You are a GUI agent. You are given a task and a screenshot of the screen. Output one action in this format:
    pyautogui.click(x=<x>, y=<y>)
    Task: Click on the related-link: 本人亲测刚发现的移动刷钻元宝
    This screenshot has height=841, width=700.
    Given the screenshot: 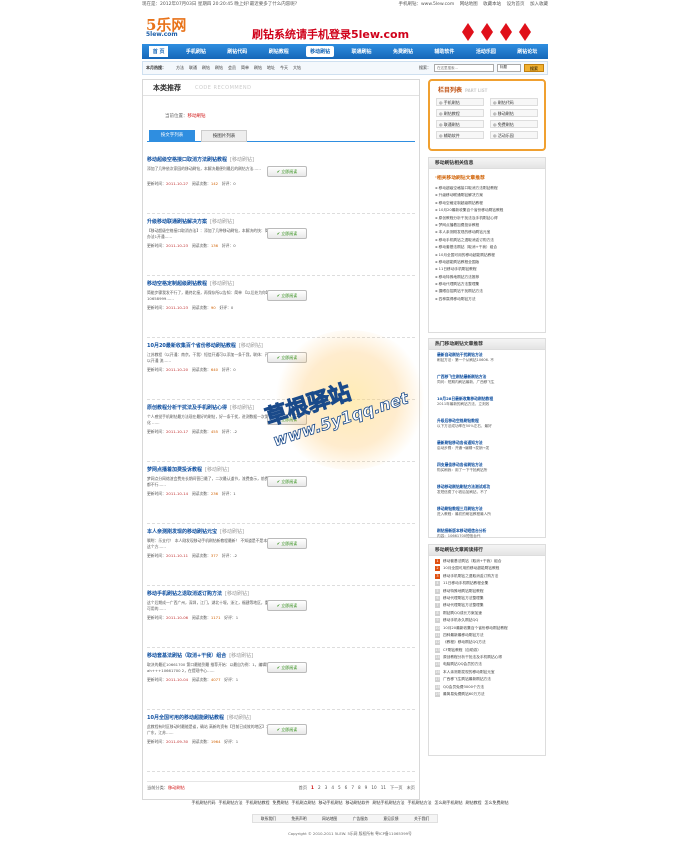 What is the action you would take?
    pyautogui.click(x=487, y=232)
    